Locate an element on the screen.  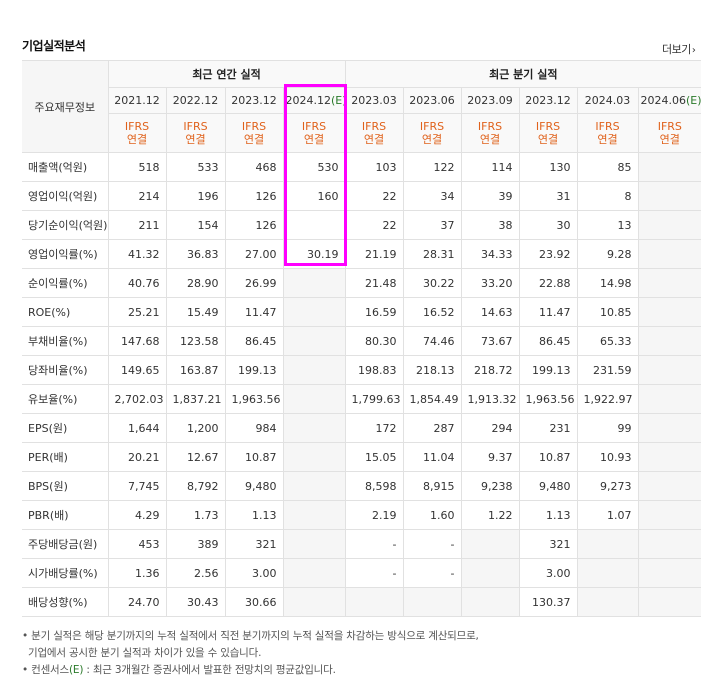
table-cell: 1,922.97 is located at coordinates (607, 399).